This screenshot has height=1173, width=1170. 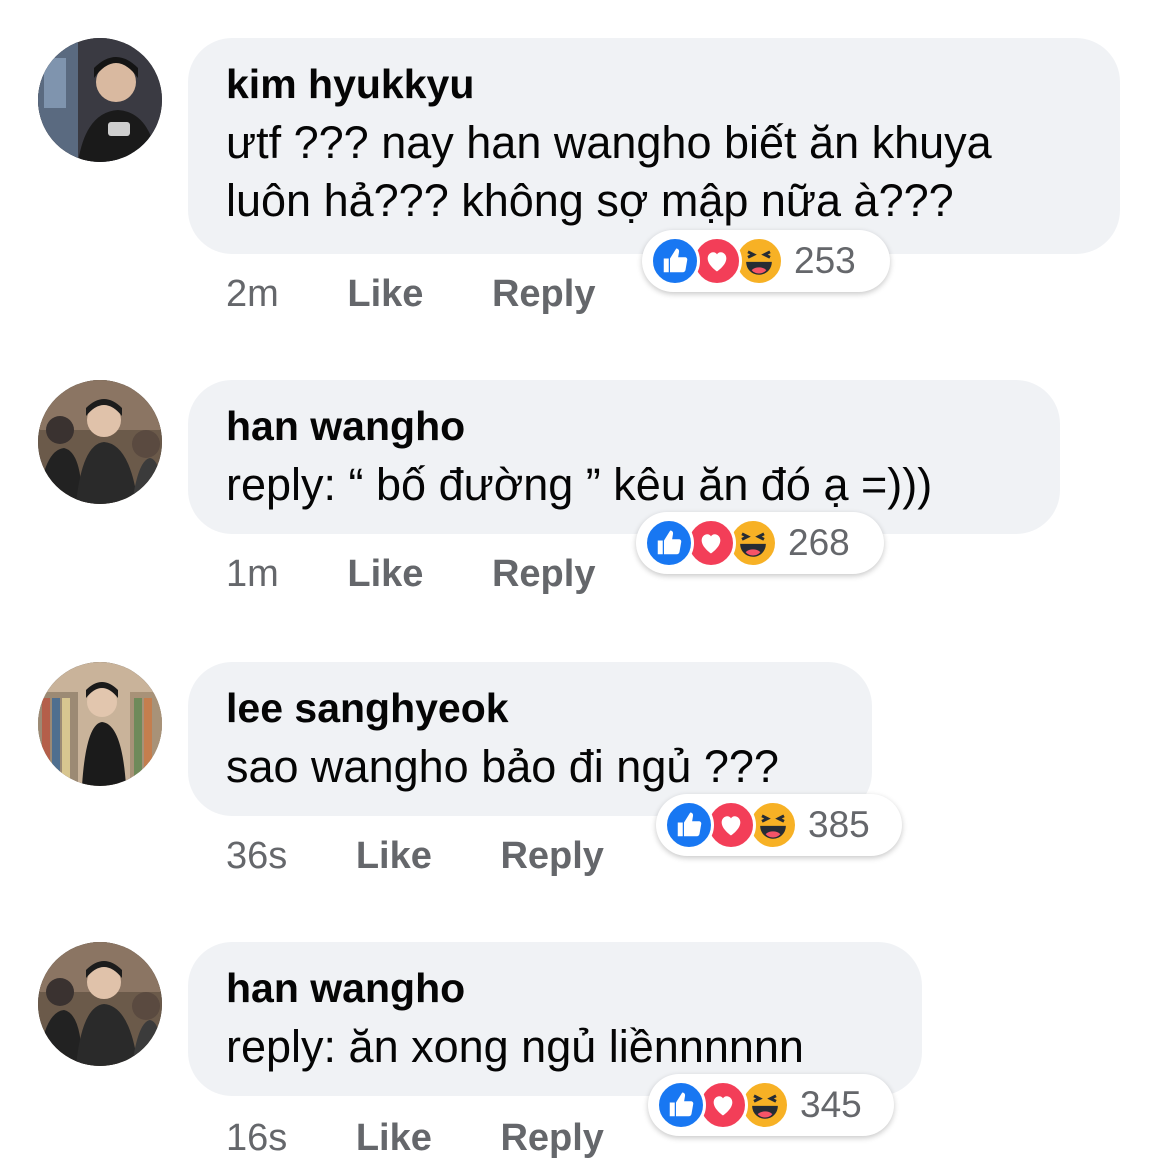 I want to click on comment-actions: 36s Like Reply, so click(x=415, y=856).